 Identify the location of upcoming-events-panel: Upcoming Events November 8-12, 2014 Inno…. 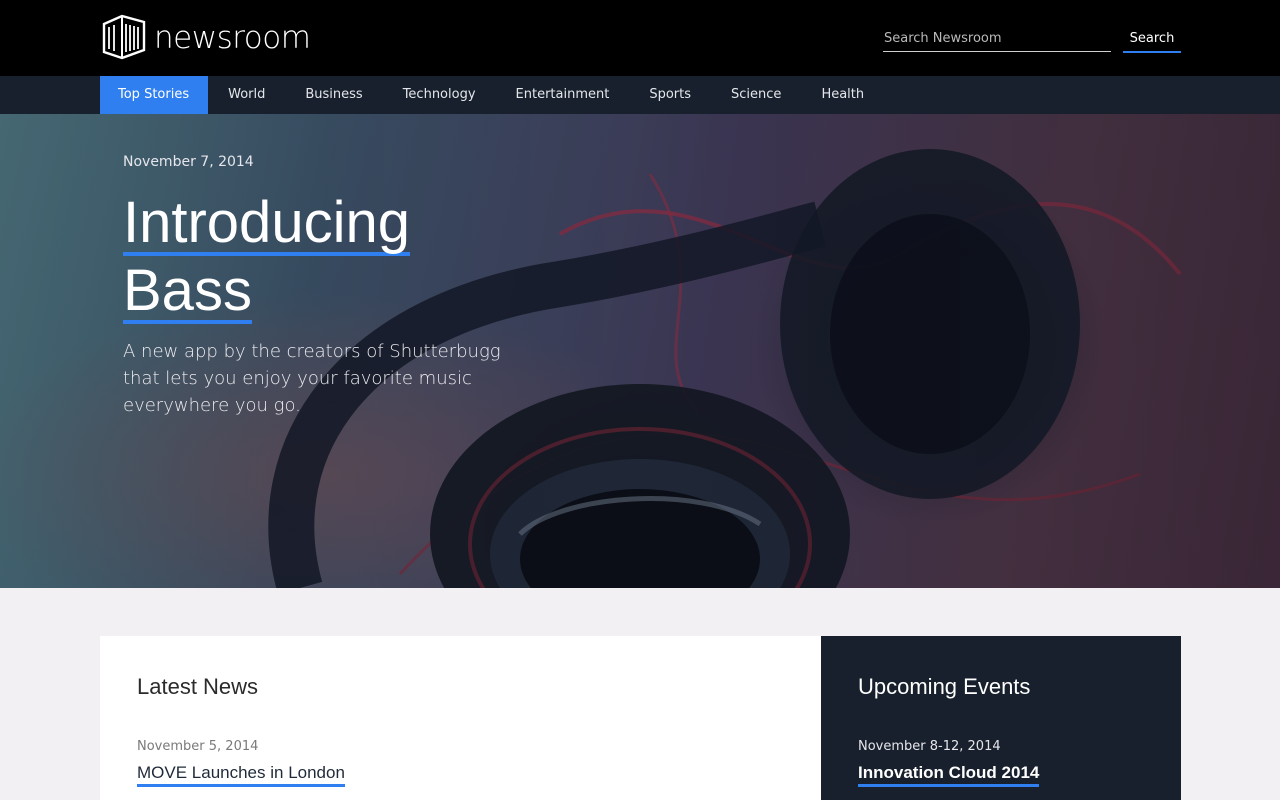
(1001, 718).